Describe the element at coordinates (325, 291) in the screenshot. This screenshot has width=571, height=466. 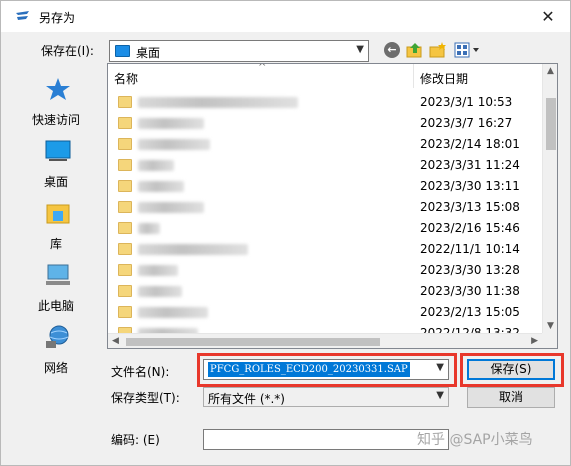
I see `file-row: 2023/3/30 11:38` at that location.